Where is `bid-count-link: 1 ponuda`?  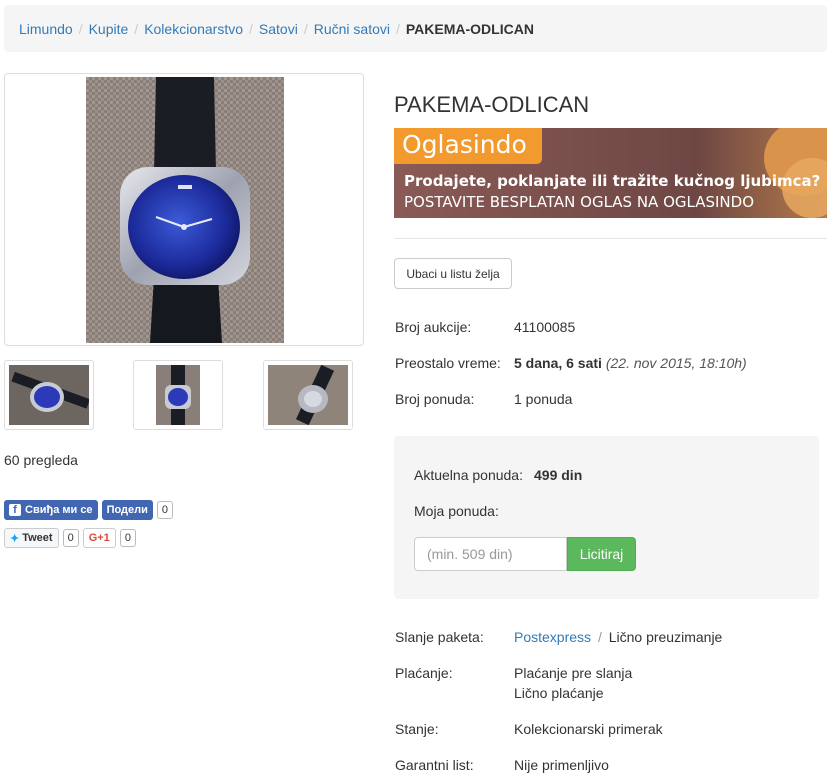 bid-count-link: 1 ponuda is located at coordinates (543, 399).